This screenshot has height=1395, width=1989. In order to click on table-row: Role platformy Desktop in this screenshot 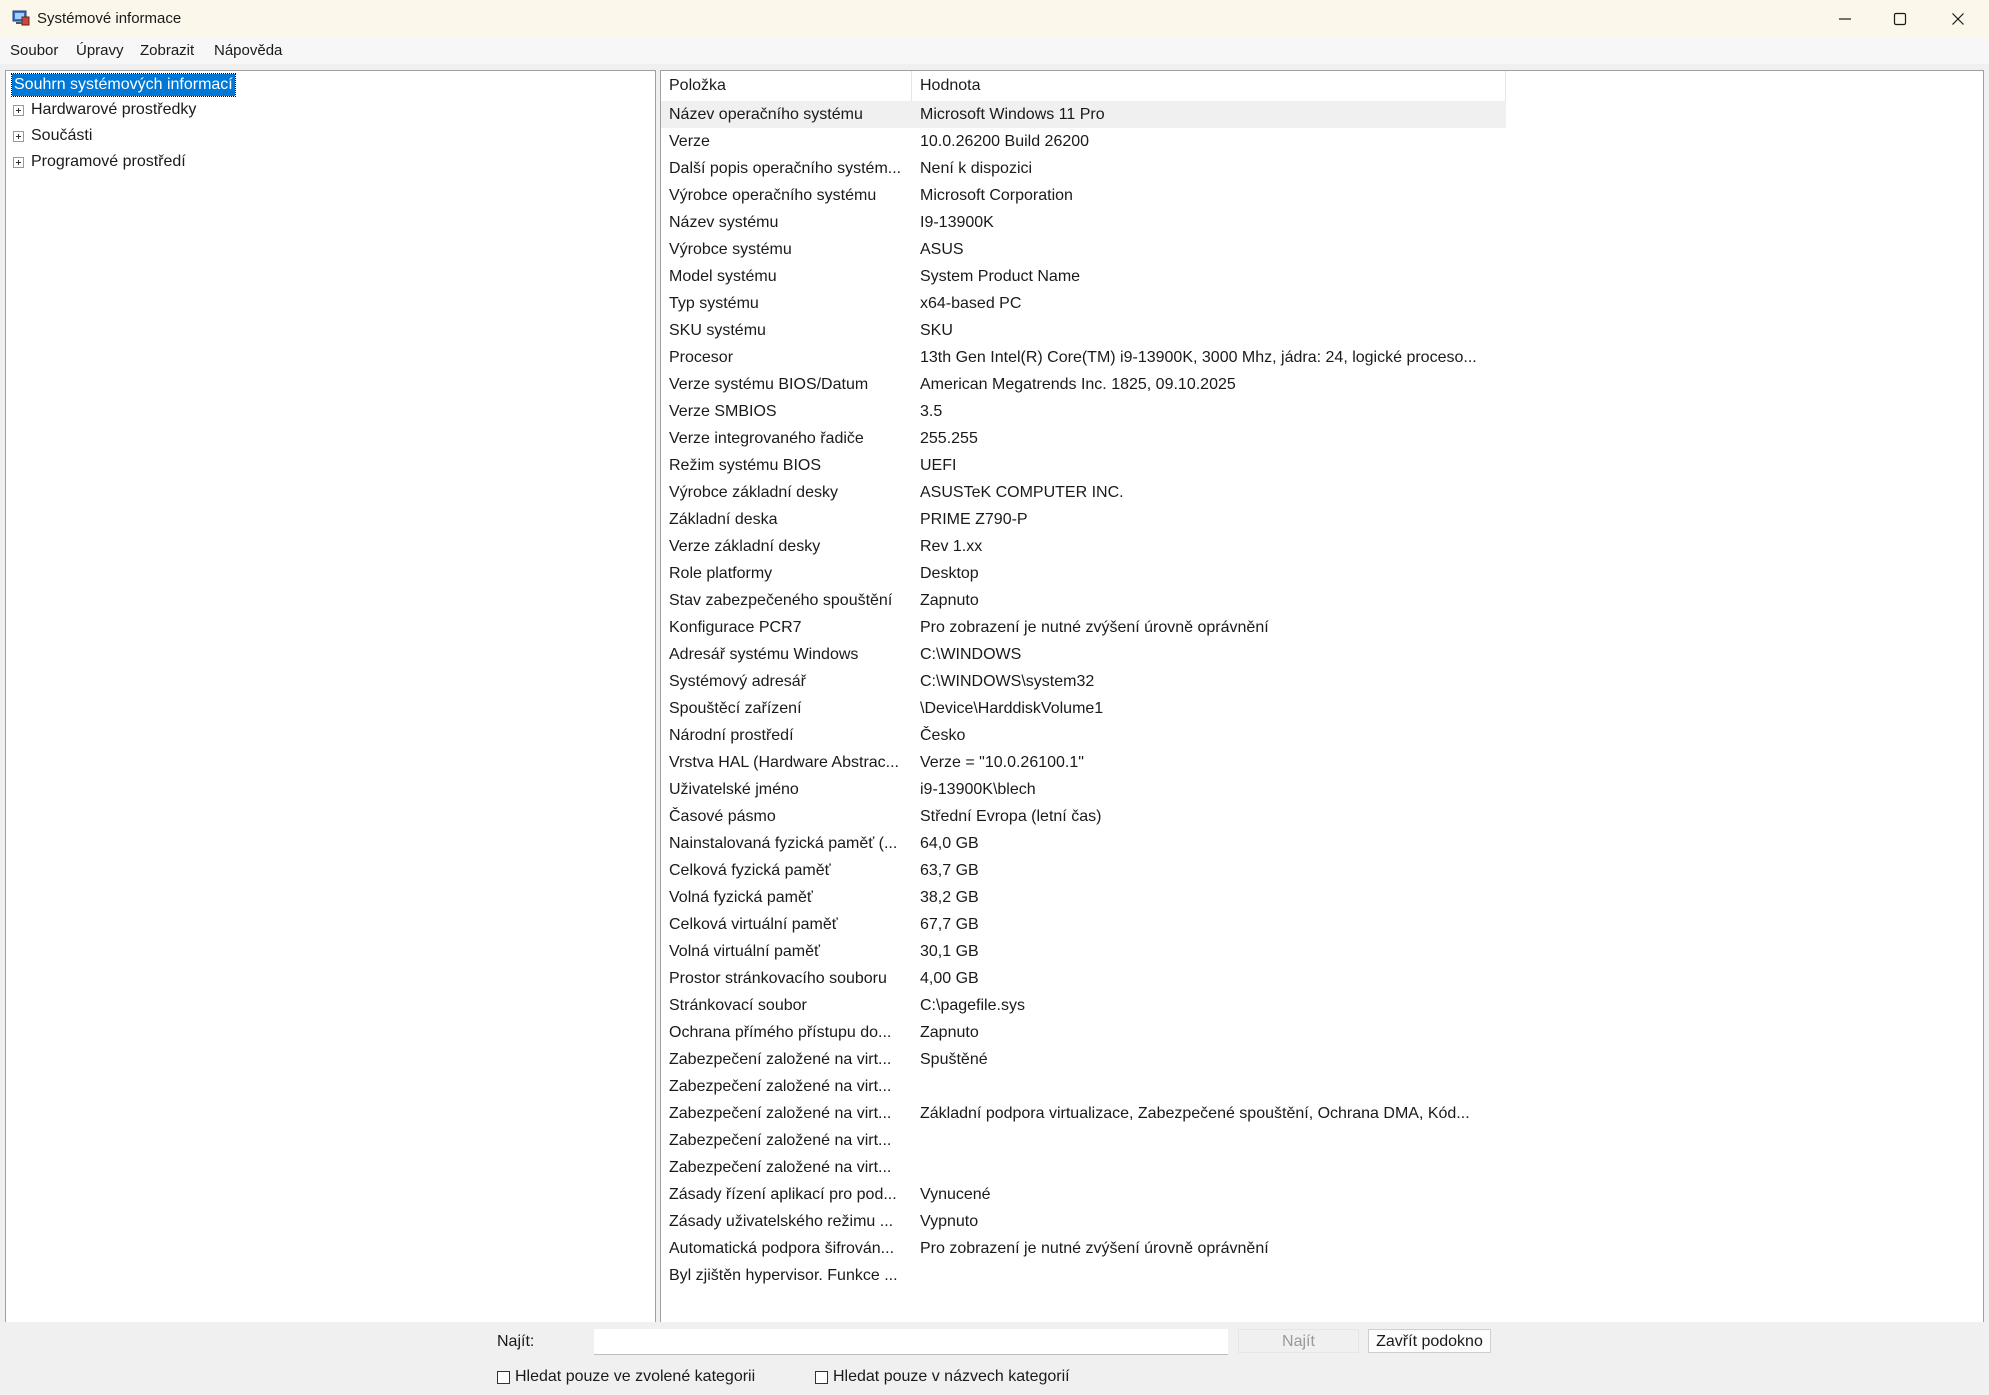, I will do `click(1083, 573)`.